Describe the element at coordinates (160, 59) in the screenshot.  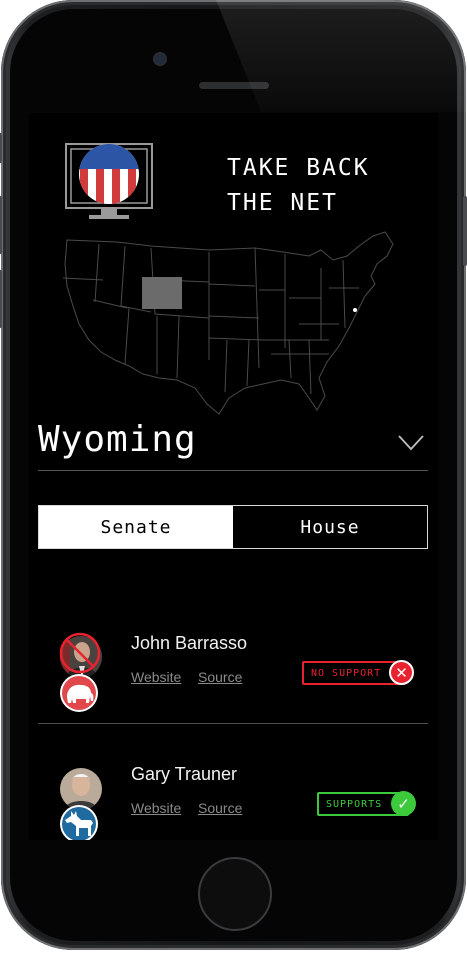
I see `front-camera` at that location.